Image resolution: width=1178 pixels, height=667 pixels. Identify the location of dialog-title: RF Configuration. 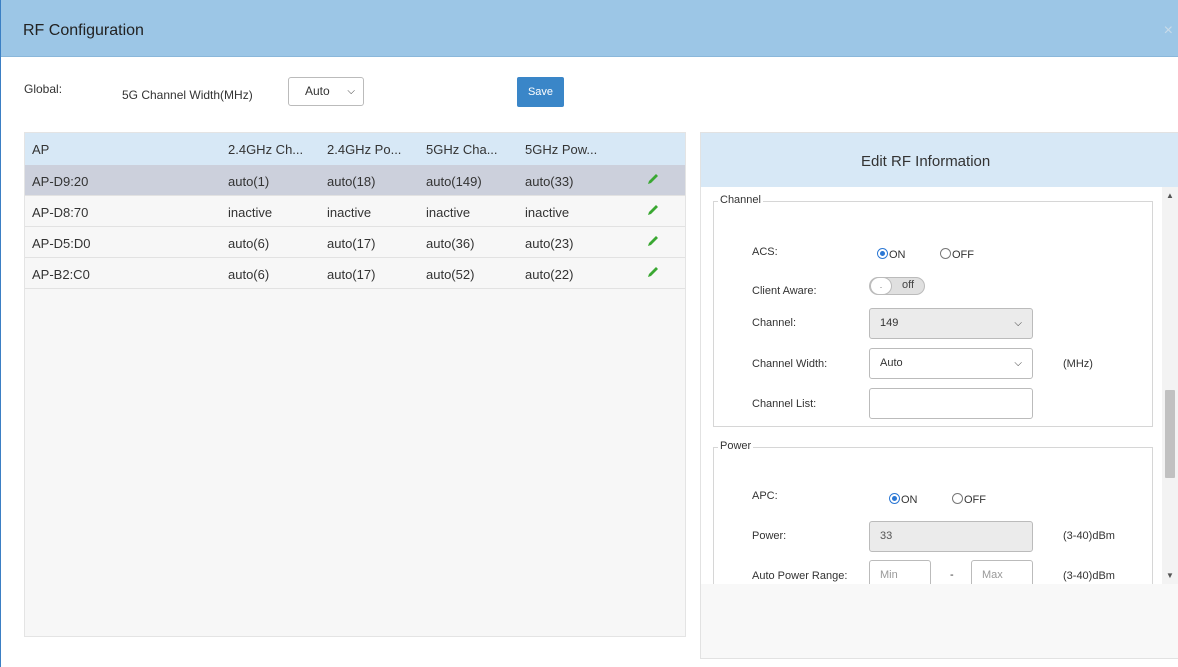
(83, 30).